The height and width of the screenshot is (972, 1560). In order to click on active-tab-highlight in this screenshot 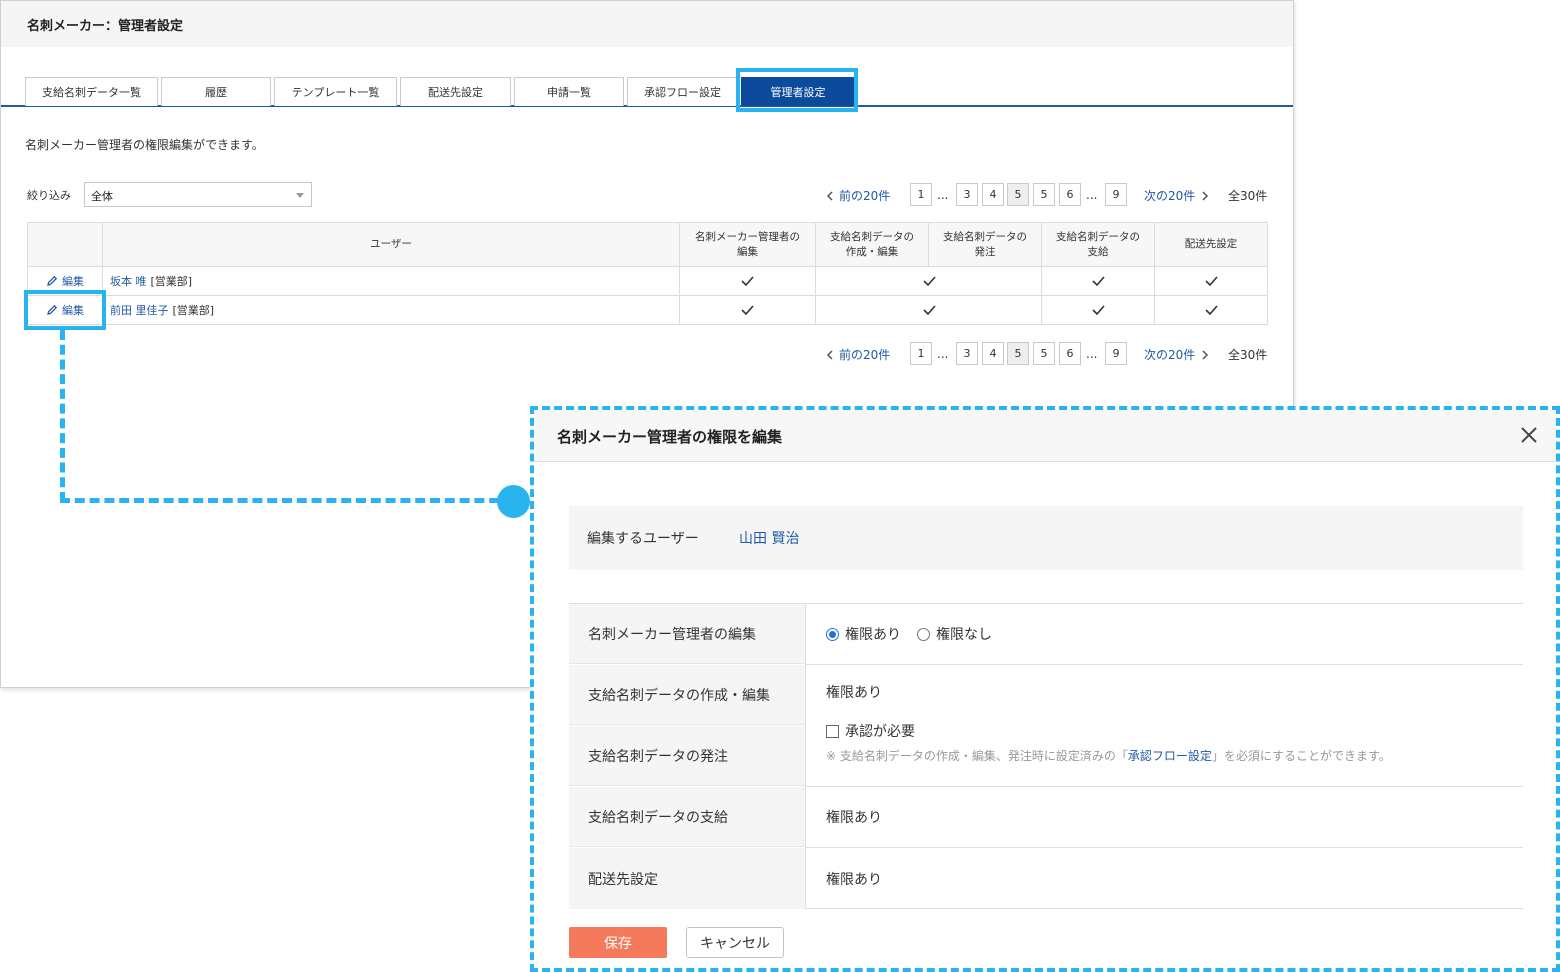, I will do `click(797, 90)`.